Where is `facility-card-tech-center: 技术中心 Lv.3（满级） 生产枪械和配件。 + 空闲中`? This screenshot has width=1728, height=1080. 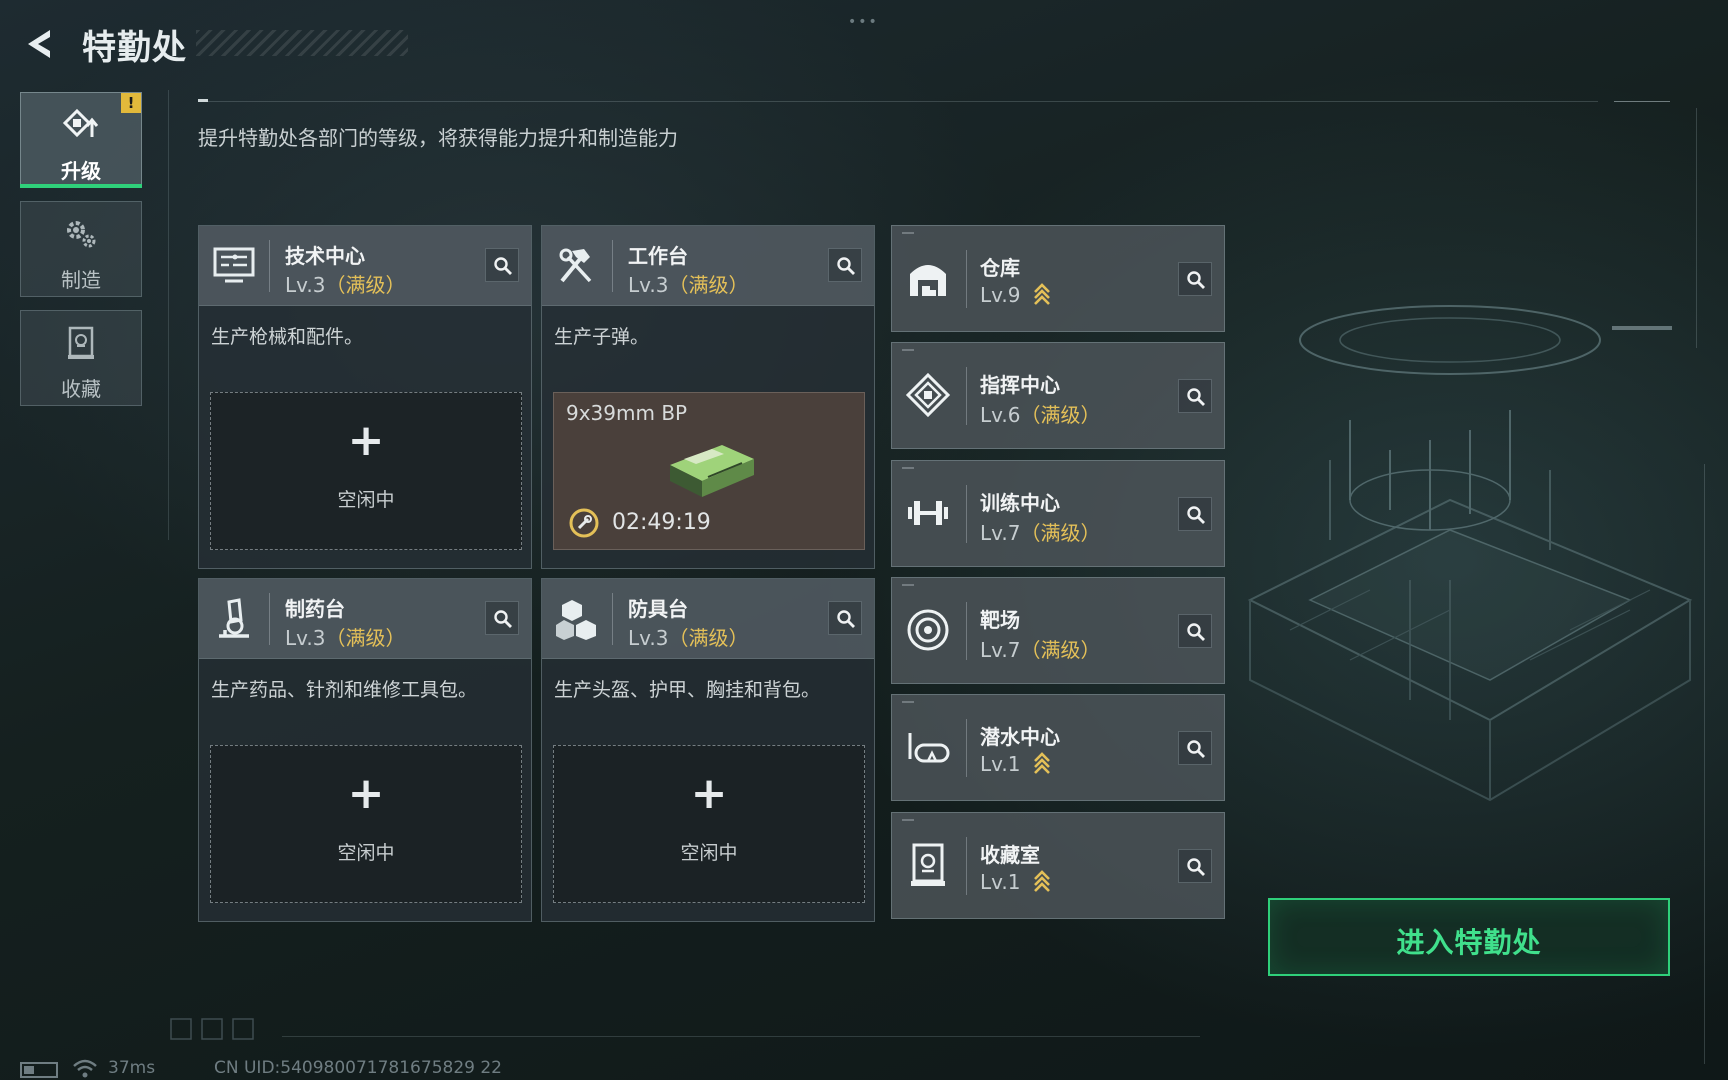 facility-card-tech-center: 技术中心 Lv.3（满级） 生产枪械和配件。 + 空闲中 is located at coordinates (365, 397).